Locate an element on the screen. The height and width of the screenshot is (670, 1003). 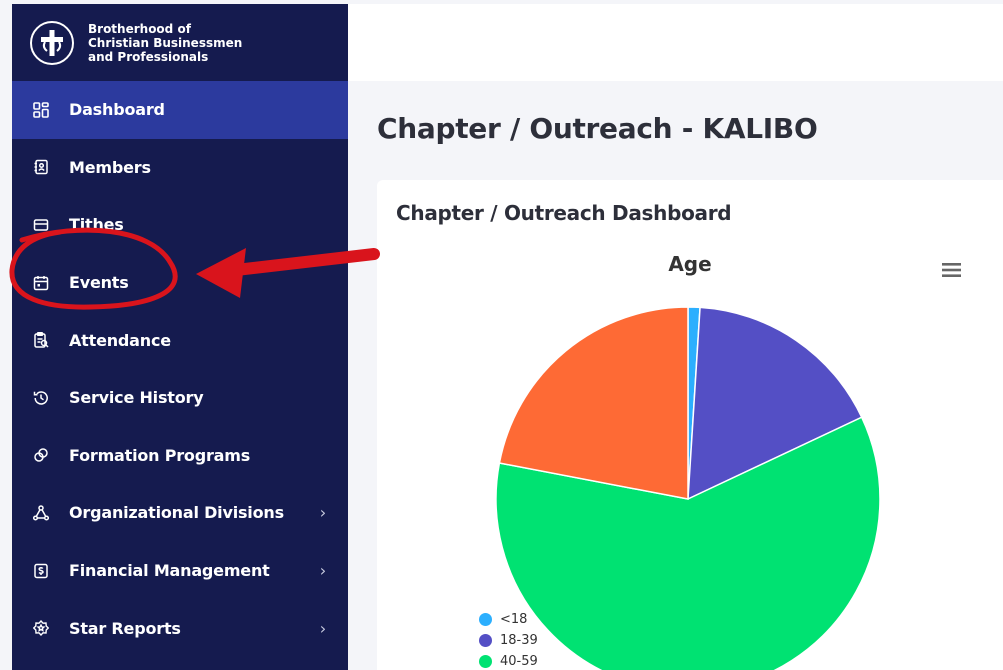
legend-item: 18-39 is located at coordinates (508, 640).